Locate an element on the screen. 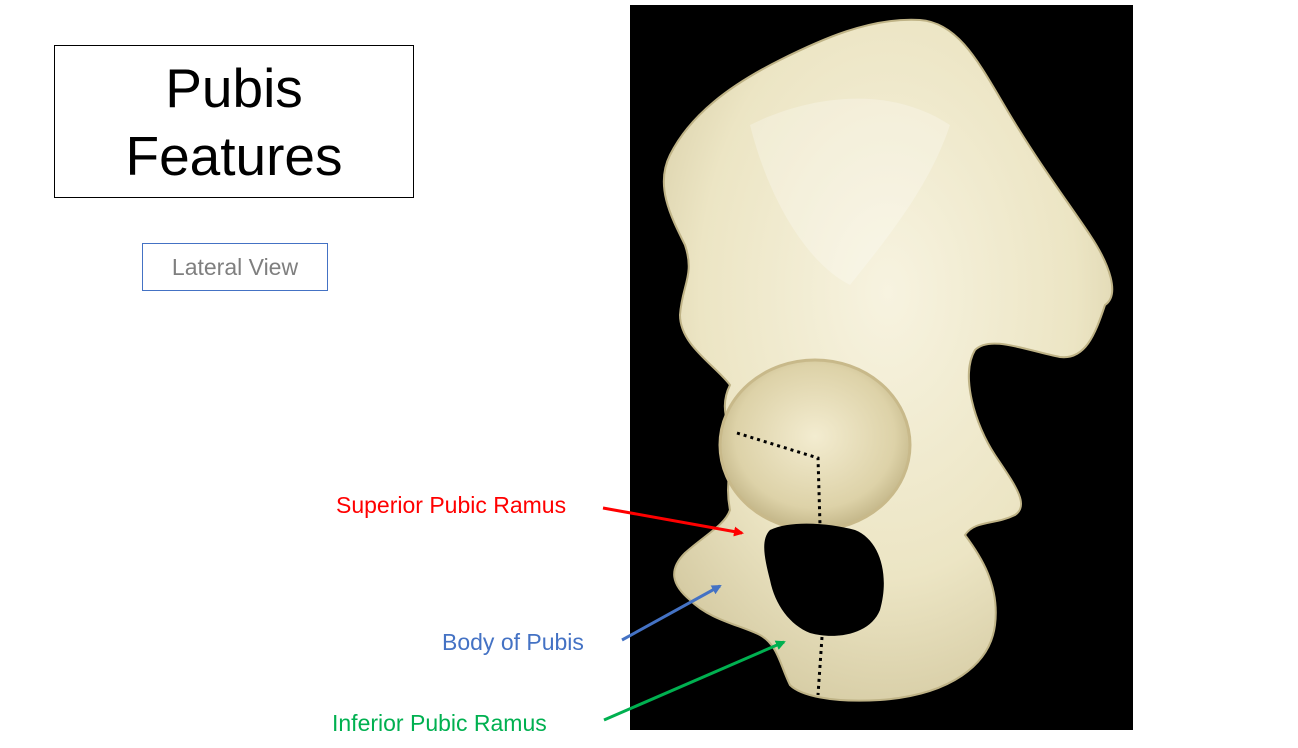  inferior-pubic-ramus-label: Inferior Pubic Ramus is located at coordinates (439, 723).